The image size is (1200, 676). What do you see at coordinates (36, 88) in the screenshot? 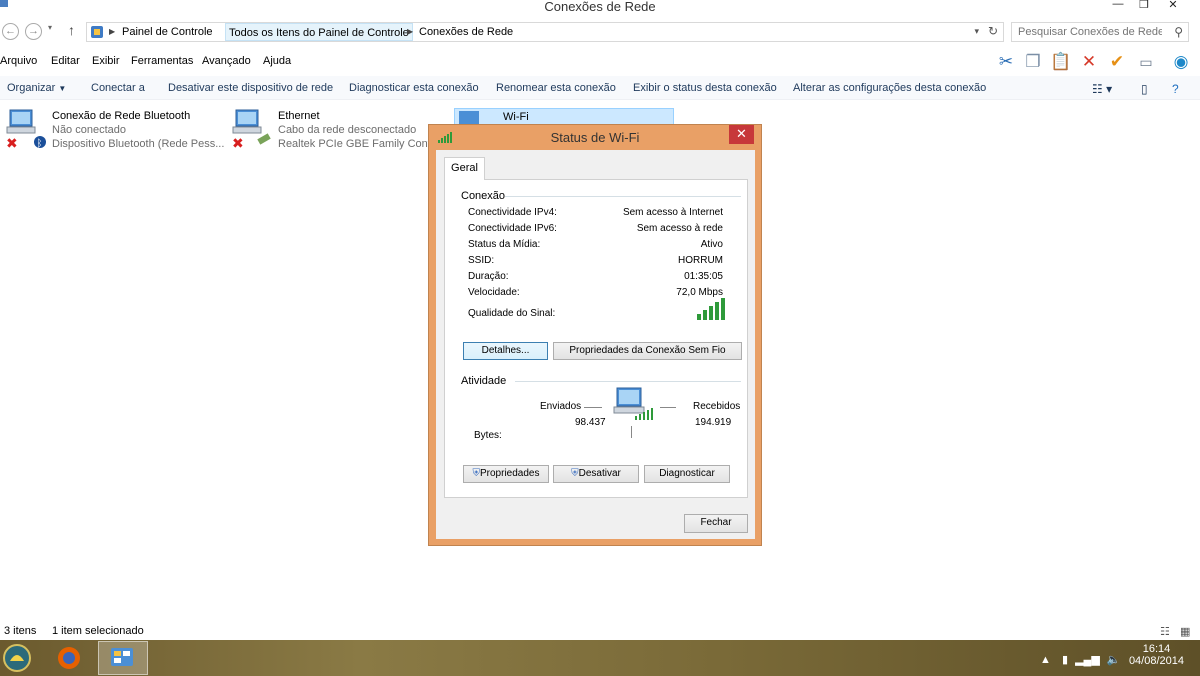
I see `organize-button: Organizar ▼` at bounding box center [36, 88].